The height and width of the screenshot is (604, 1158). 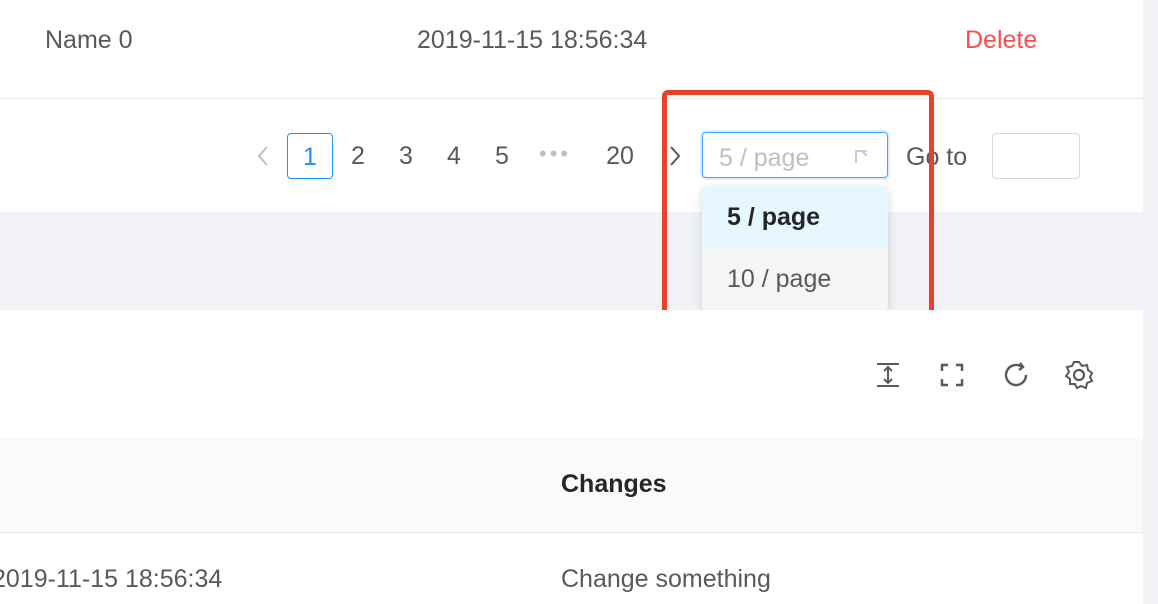 I want to click on select-arrow-icon, so click(x=861, y=156).